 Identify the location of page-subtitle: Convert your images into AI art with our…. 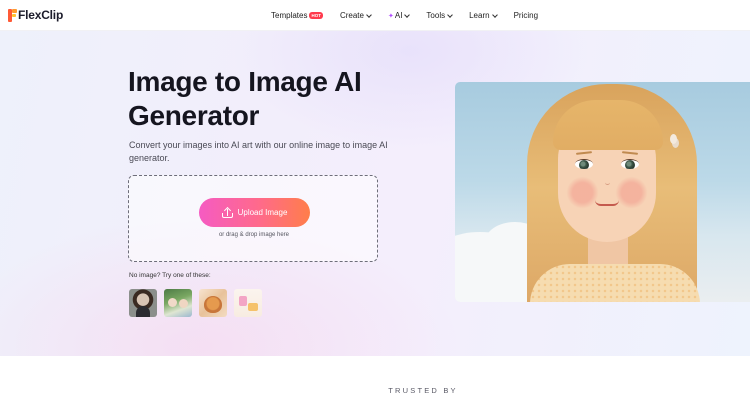
(258, 151).